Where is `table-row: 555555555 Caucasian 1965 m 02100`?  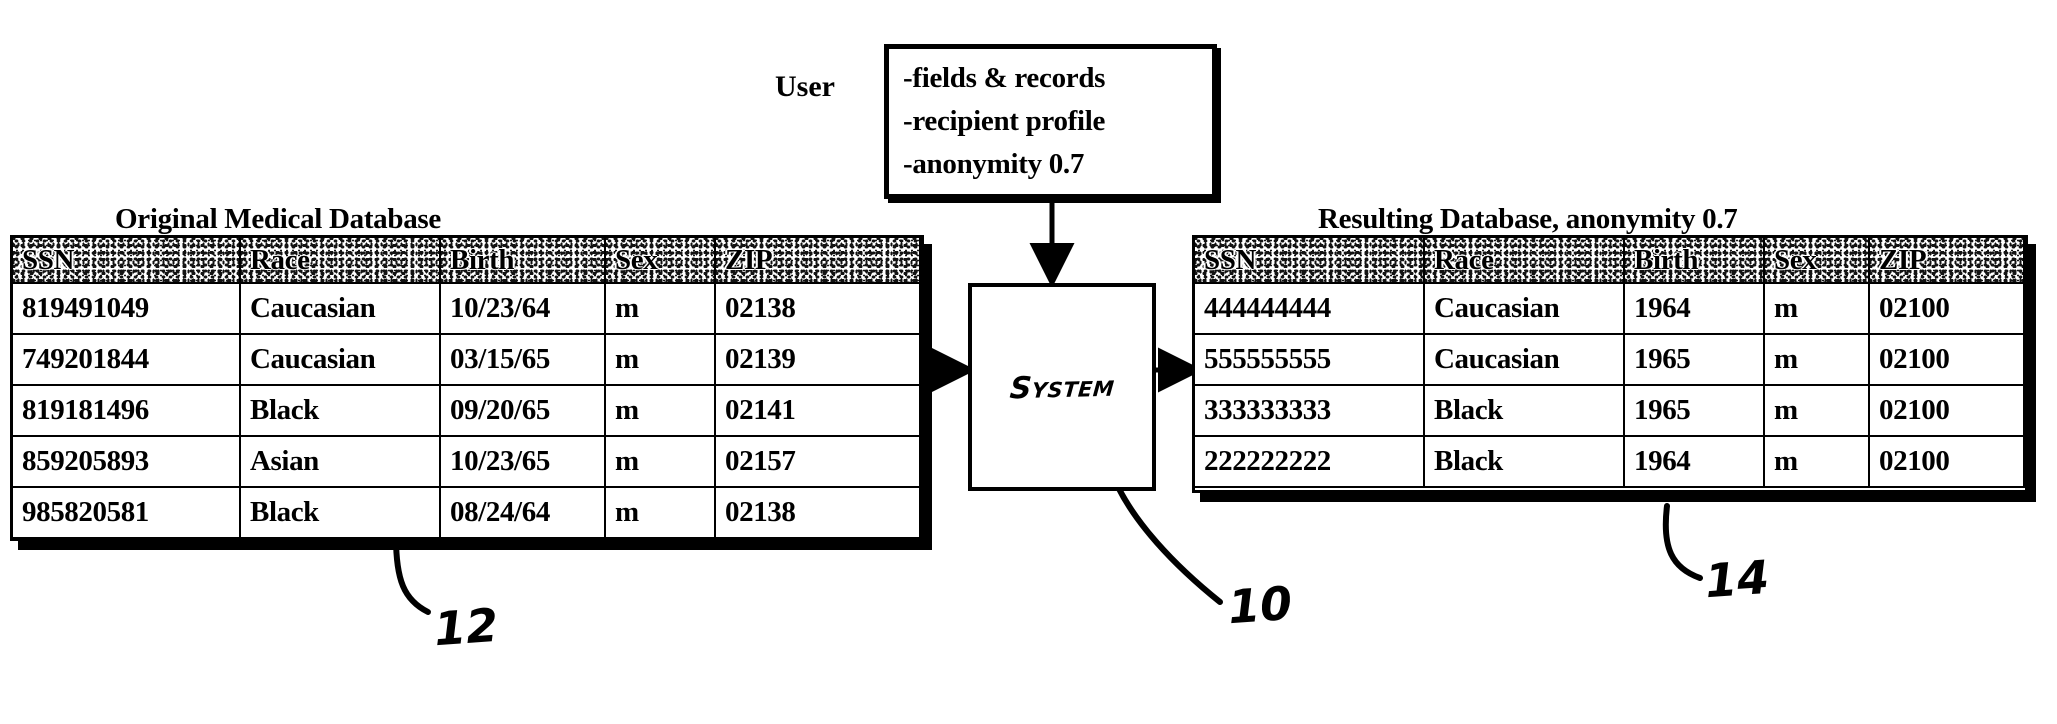 table-row: 555555555 Caucasian 1965 m 02100 is located at coordinates (1609, 359).